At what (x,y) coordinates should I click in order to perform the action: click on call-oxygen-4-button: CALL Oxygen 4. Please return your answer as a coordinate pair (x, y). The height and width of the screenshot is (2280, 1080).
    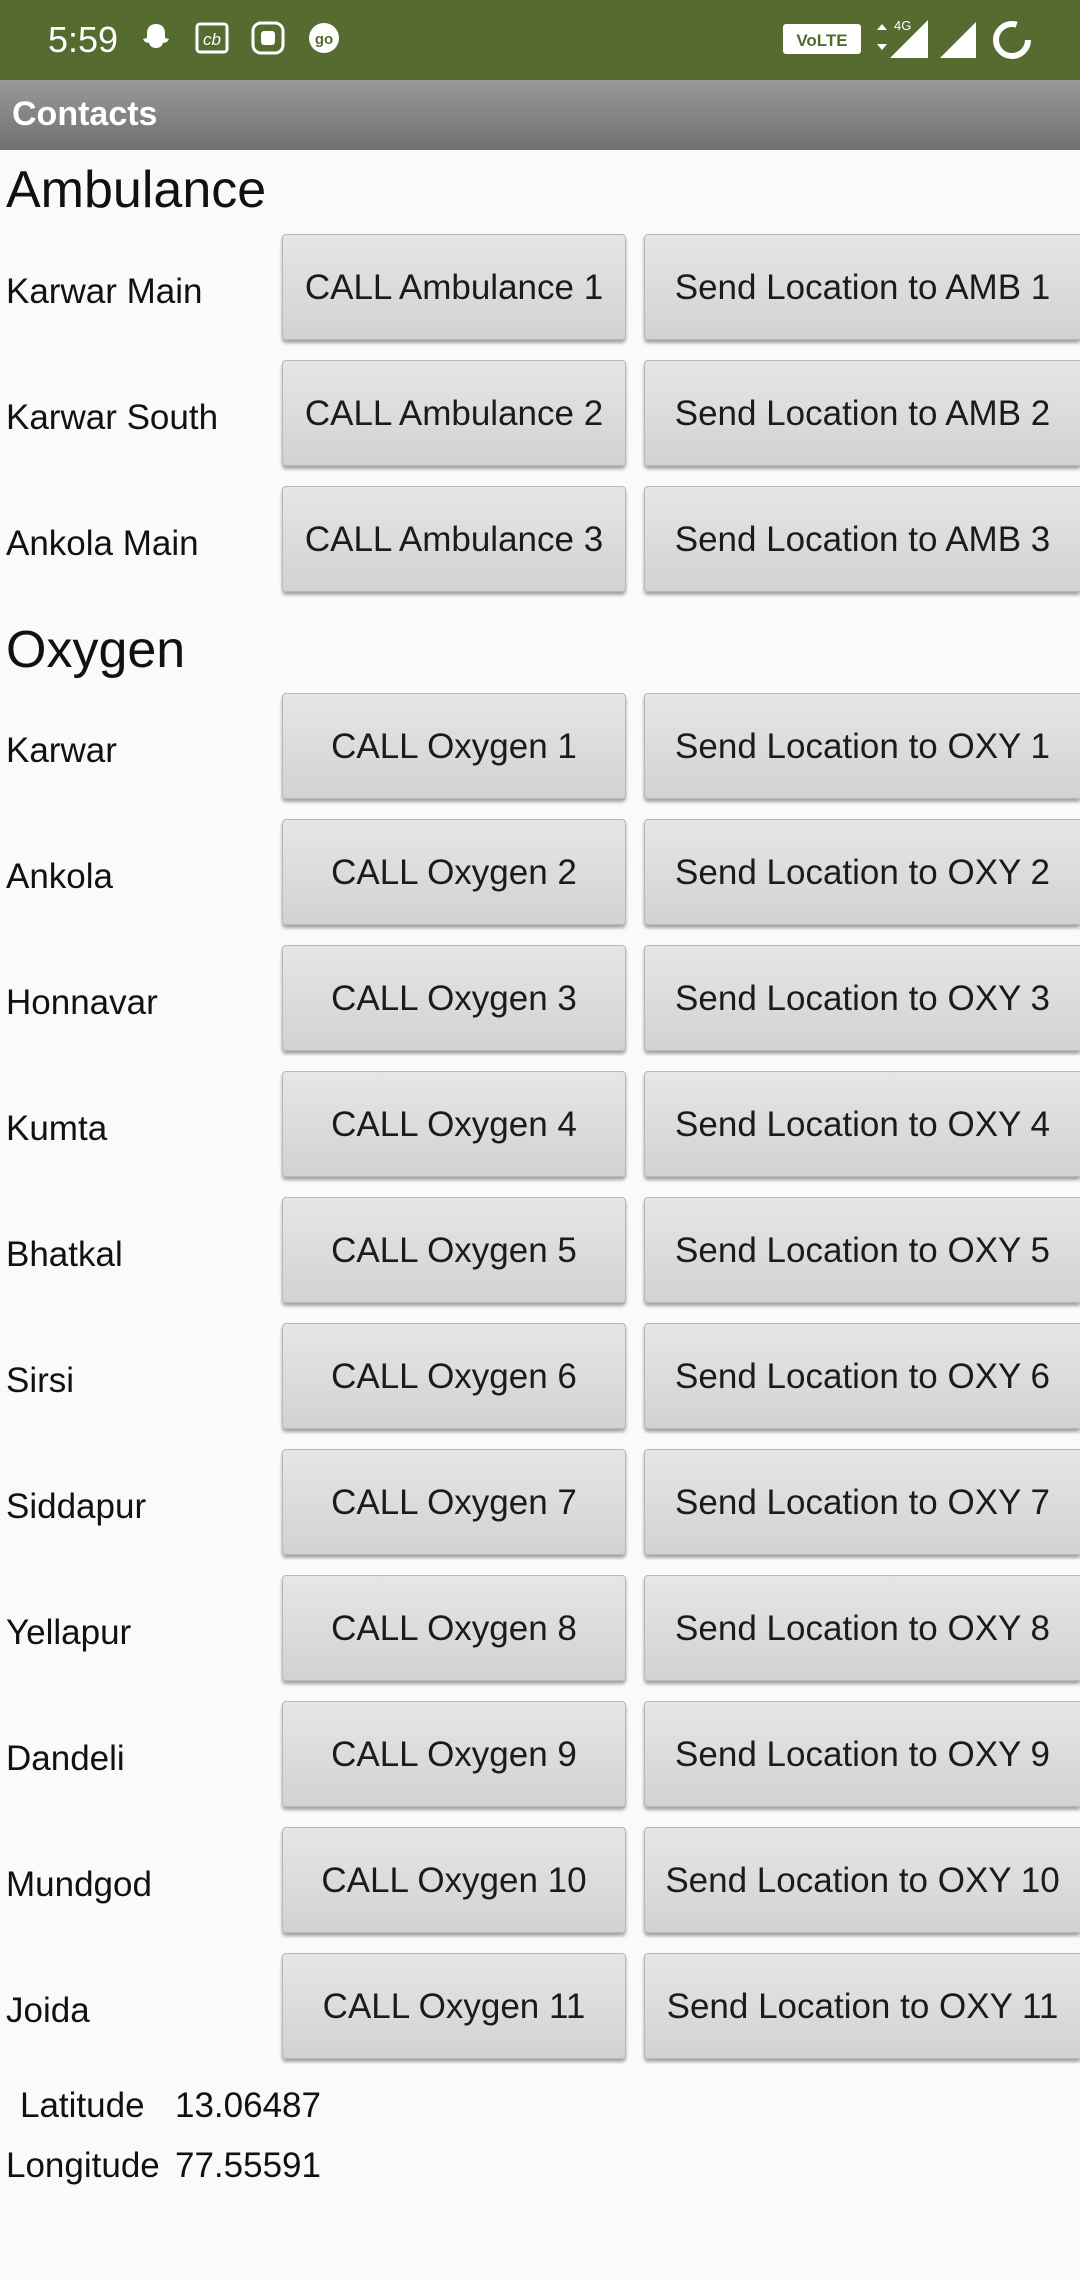
    Looking at the image, I should click on (454, 1124).